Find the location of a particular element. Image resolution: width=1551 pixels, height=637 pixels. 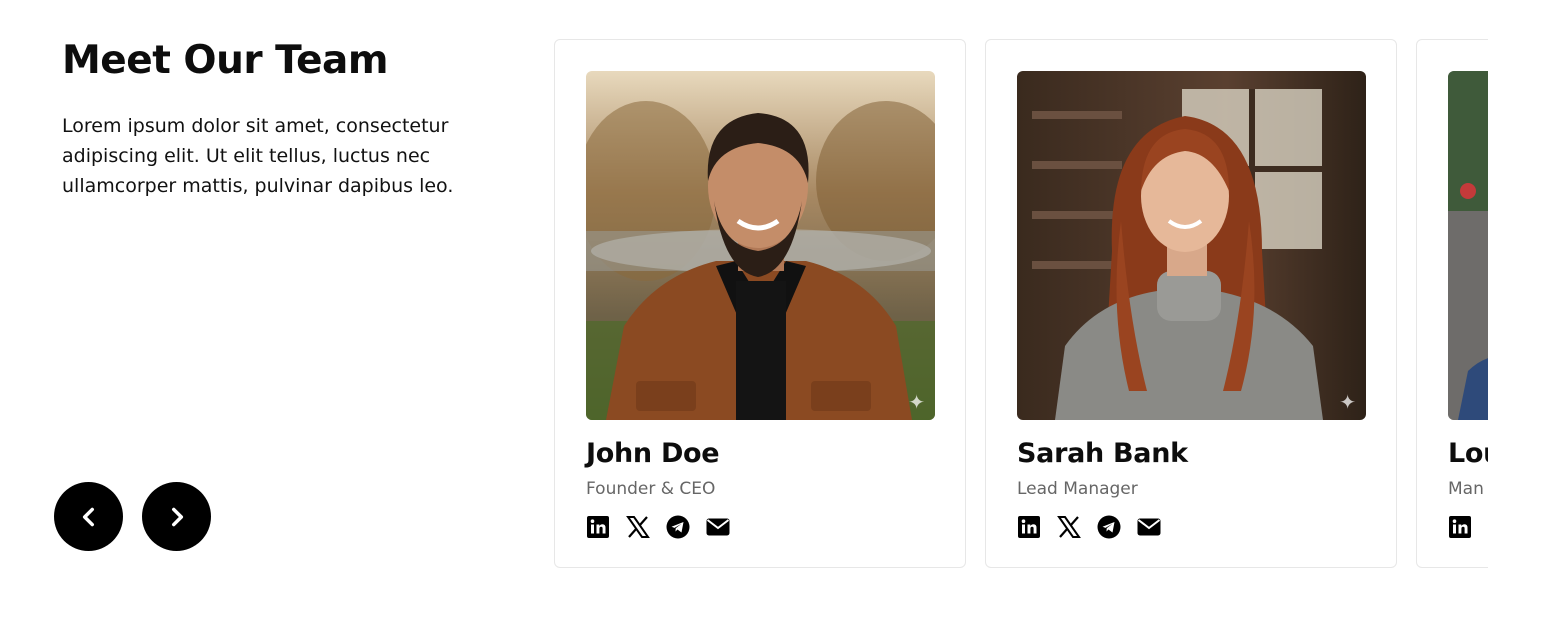

chevron-left-icon is located at coordinates (88, 516).